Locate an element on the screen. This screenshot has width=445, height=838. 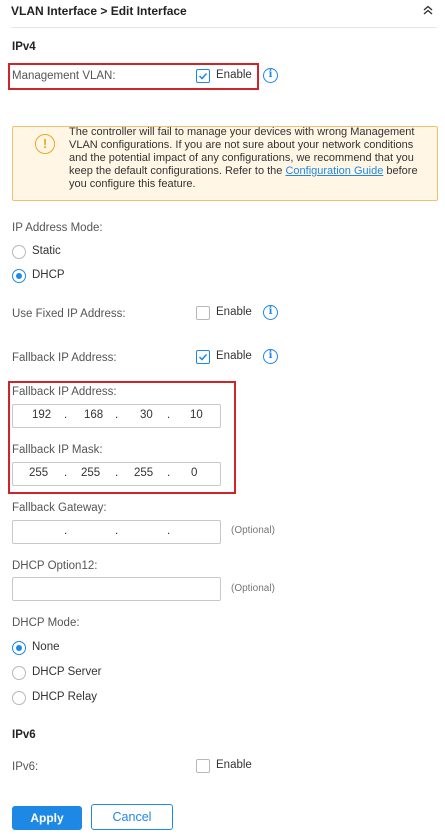
radio-dhcp-server is located at coordinates (19, 673).